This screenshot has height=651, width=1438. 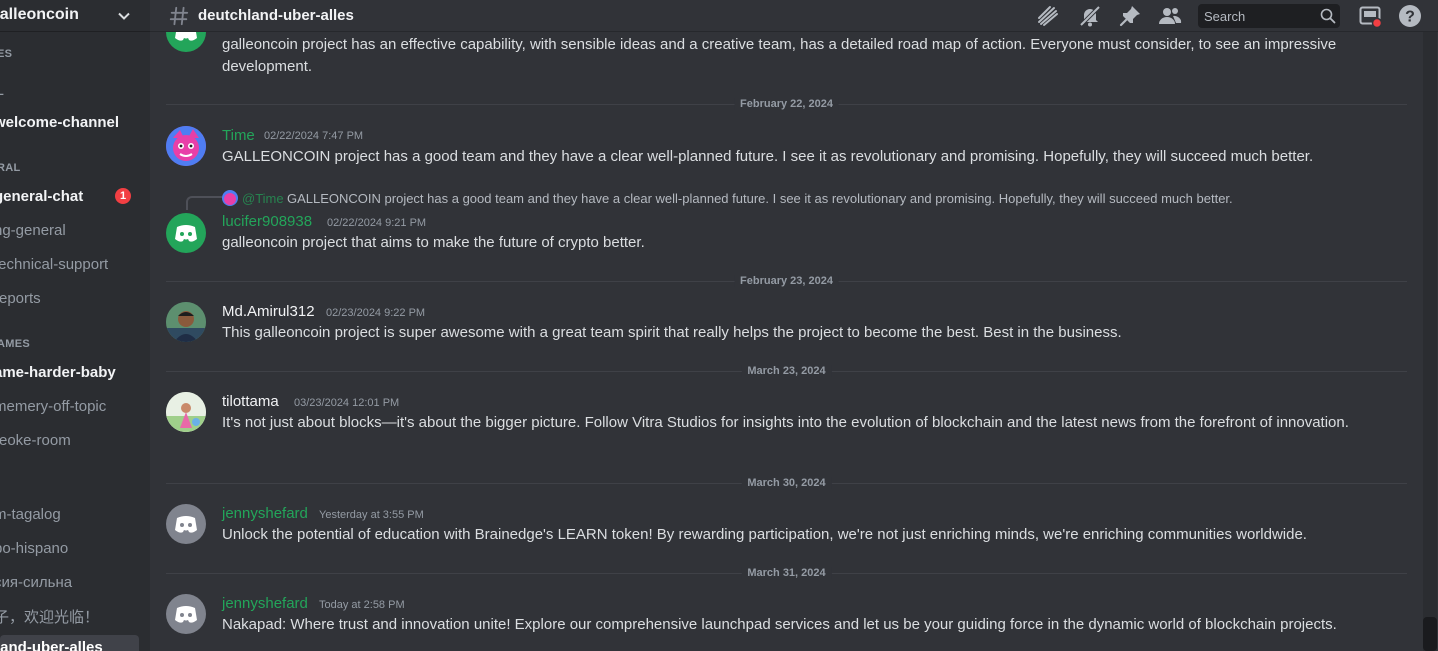 I want to click on search-input, so click(x=1259, y=16).